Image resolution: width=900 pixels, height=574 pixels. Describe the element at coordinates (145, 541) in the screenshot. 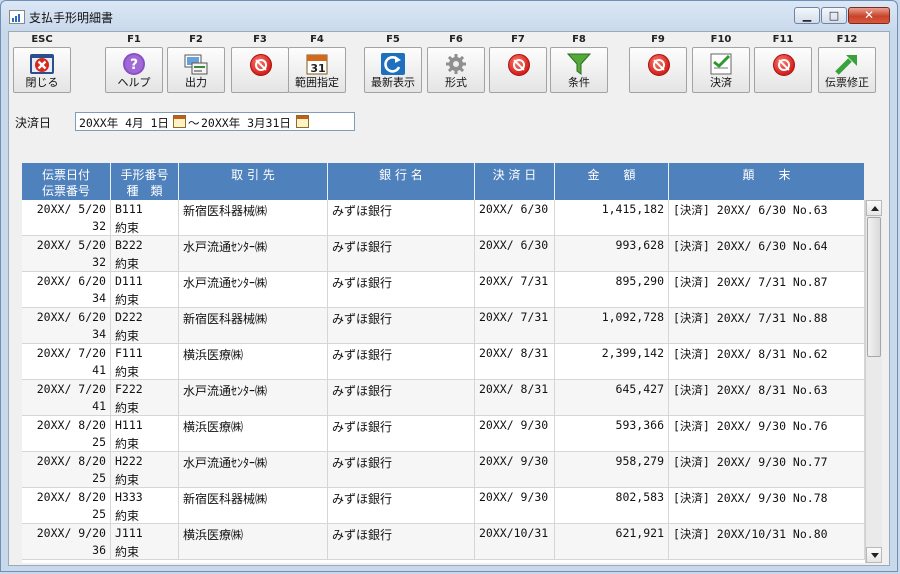

I see `table-cell: J111 約束` at that location.